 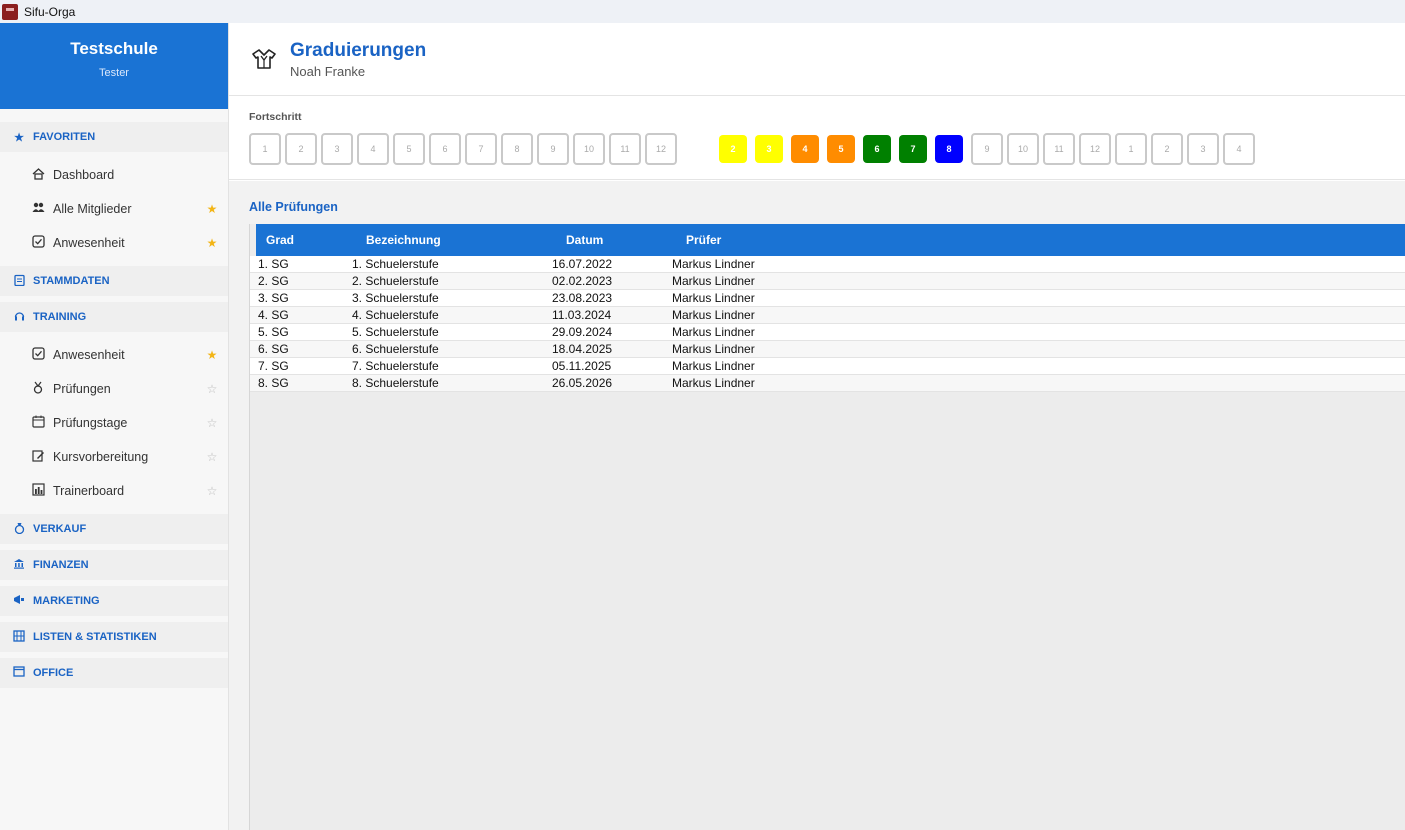 I want to click on sidebar-item-label: Kursvorbereitung, so click(x=101, y=457).